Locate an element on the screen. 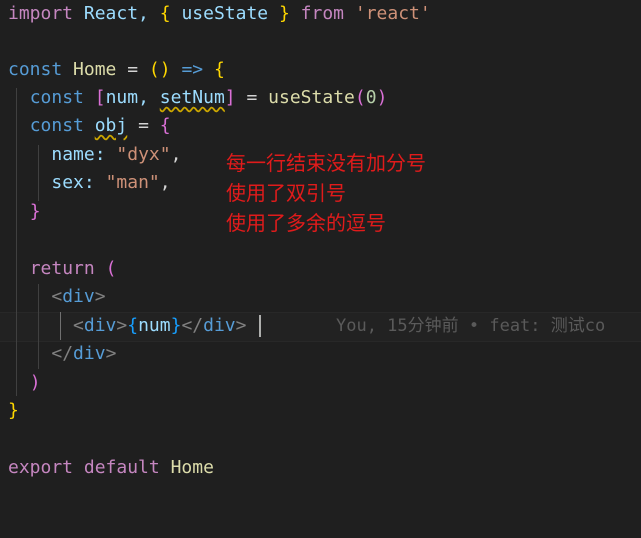  string: 'react' is located at coordinates (392, 13).